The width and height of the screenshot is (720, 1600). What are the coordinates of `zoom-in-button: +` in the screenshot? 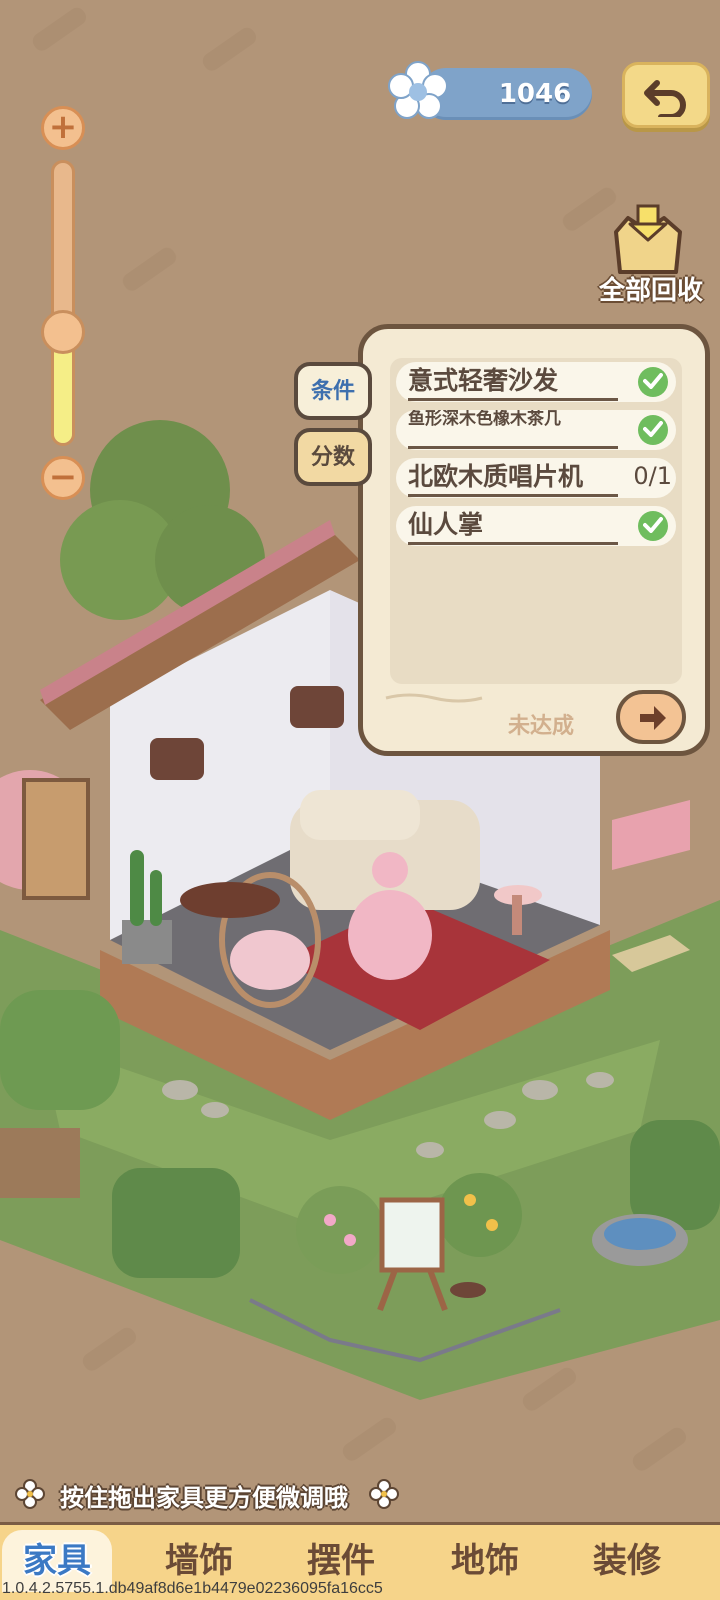 It's located at (63, 128).